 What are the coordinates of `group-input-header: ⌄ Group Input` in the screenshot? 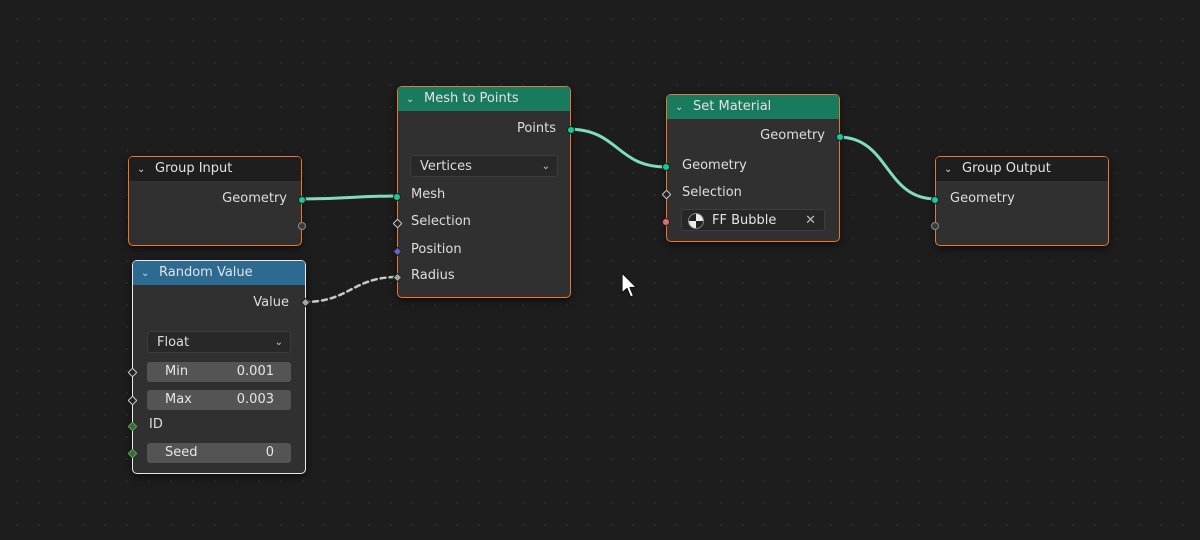 It's located at (215, 169).